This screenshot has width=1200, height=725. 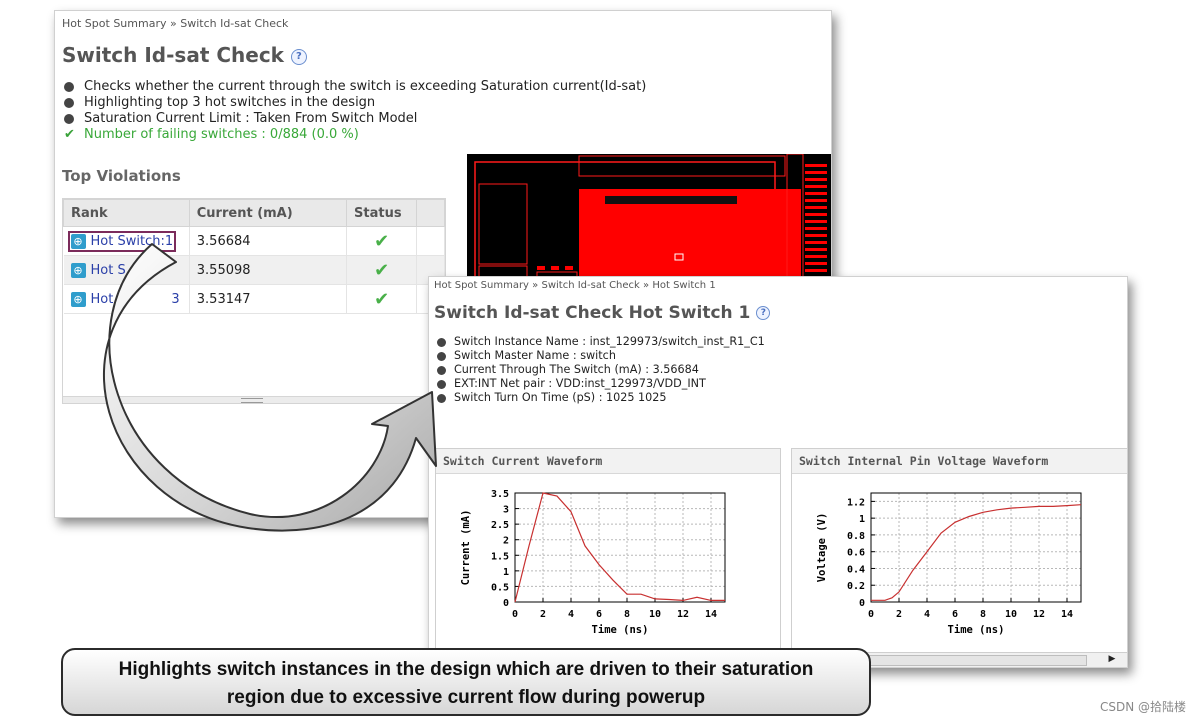 I want to click on connector-arrow, so click(x=270, y=387).